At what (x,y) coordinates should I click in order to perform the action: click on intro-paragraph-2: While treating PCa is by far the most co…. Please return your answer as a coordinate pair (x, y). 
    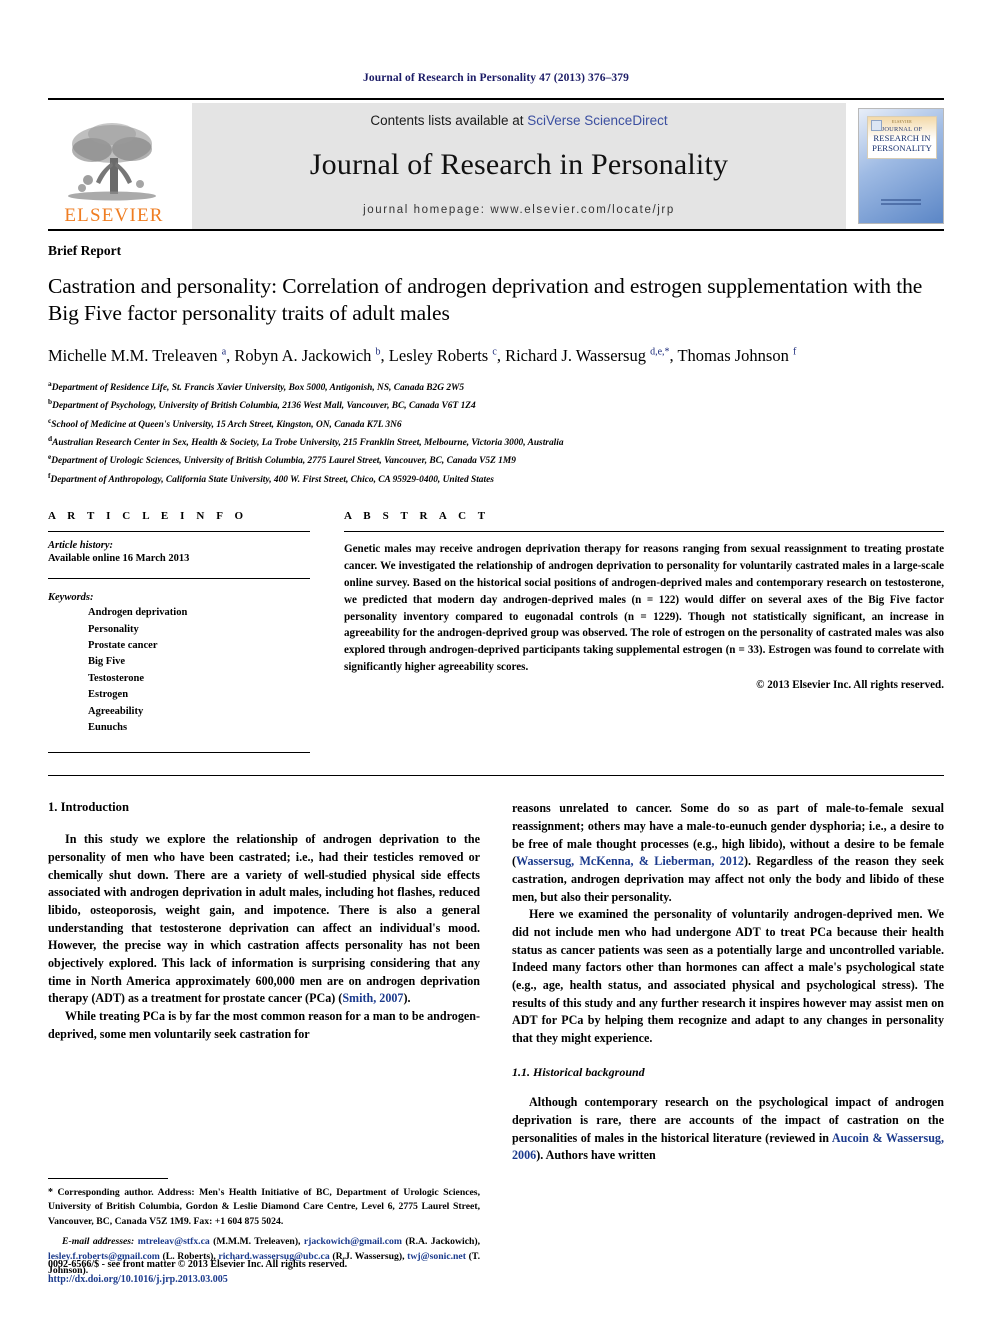
    Looking at the image, I should click on (264, 1024).